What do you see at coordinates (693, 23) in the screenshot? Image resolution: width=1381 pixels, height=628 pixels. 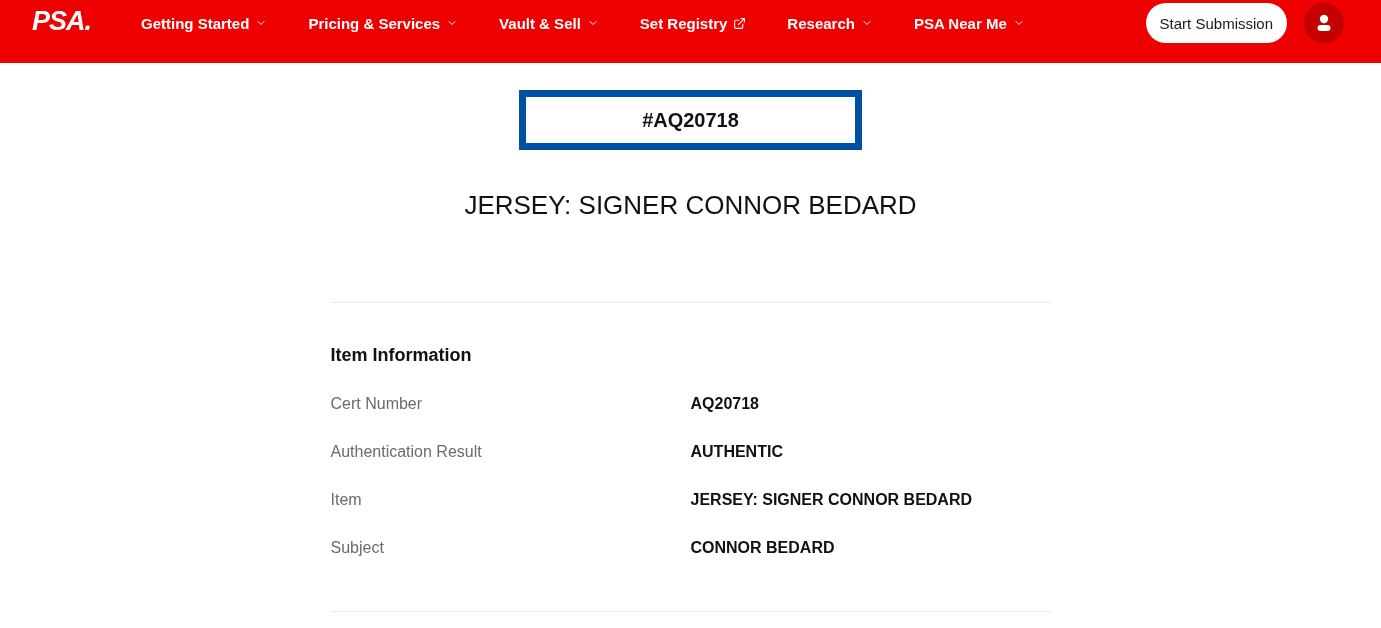 I see `nav-link: Set Registry` at bounding box center [693, 23].